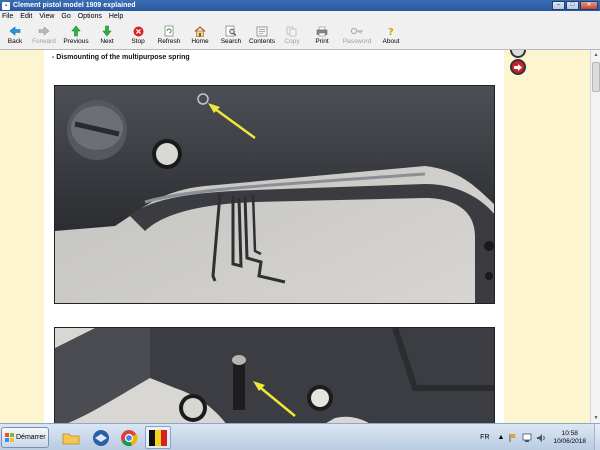  What do you see at coordinates (596, 418) in the screenshot?
I see `scroll-down-arrow-icon: ▼` at bounding box center [596, 418].